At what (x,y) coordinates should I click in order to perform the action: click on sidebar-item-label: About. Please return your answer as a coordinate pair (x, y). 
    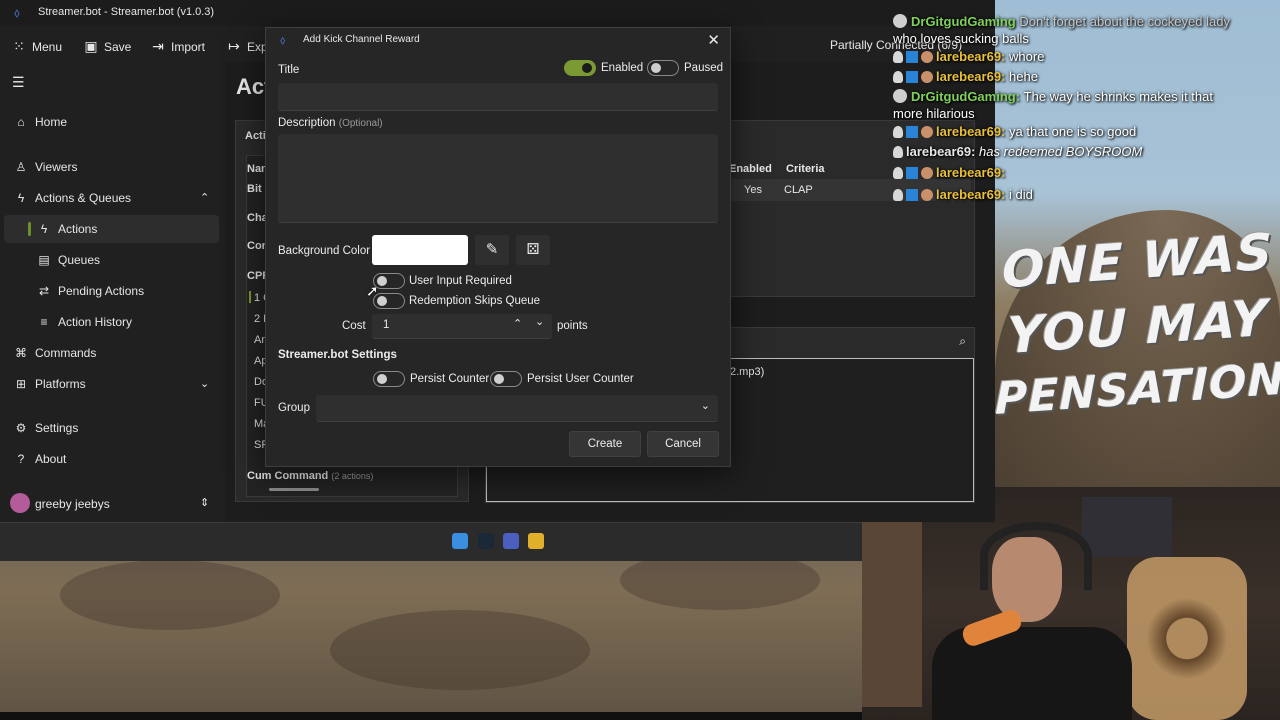
    Looking at the image, I should click on (51, 459).